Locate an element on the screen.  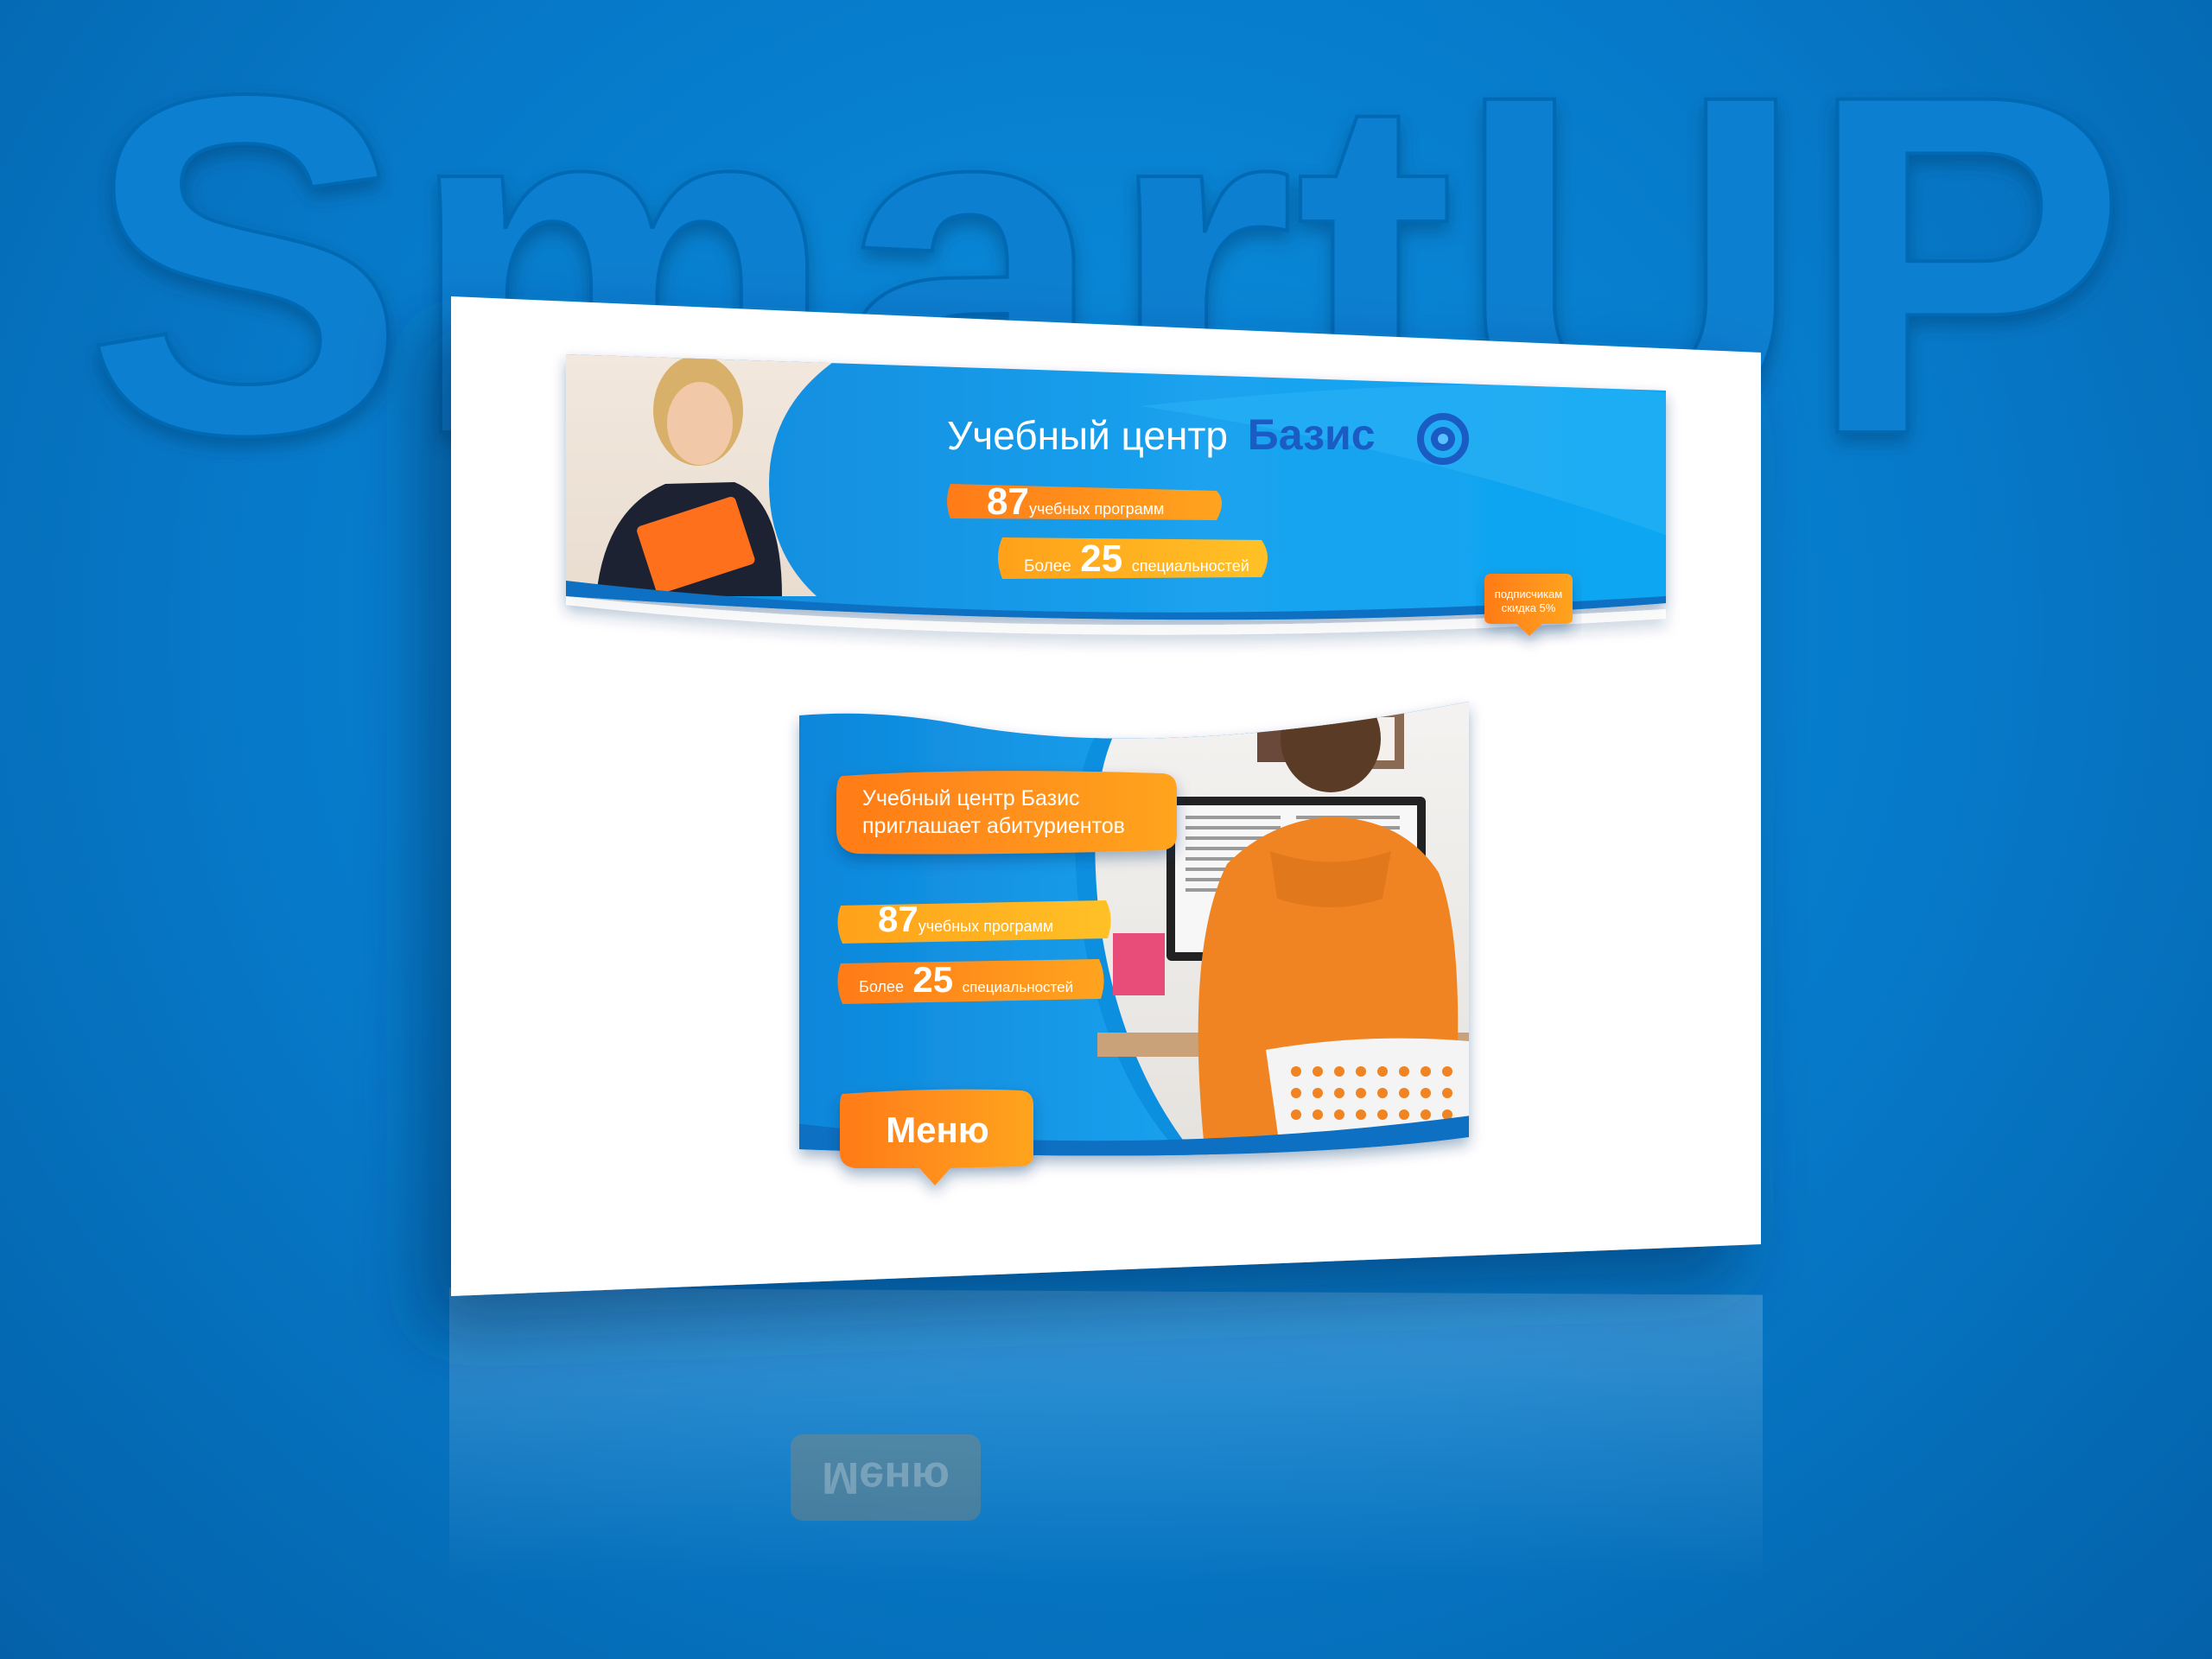
banner2-headline-line2: приглашает абитуриентов is located at coordinates (994, 826).